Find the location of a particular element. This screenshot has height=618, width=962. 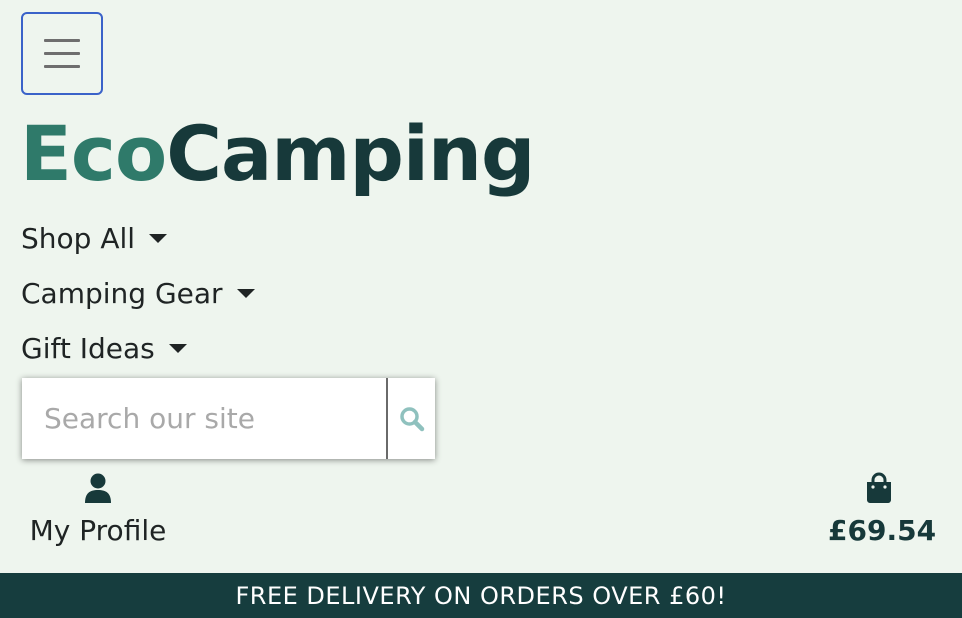

brand-logo-eco: Eco is located at coordinates (93, 153).